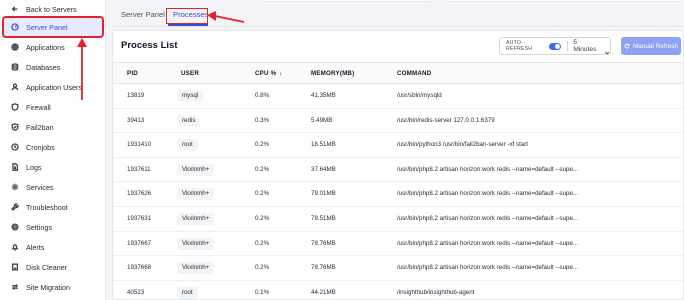  What do you see at coordinates (323, 169) in the screenshot?
I see `cell-memory: 37.64MB` at bounding box center [323, 169].